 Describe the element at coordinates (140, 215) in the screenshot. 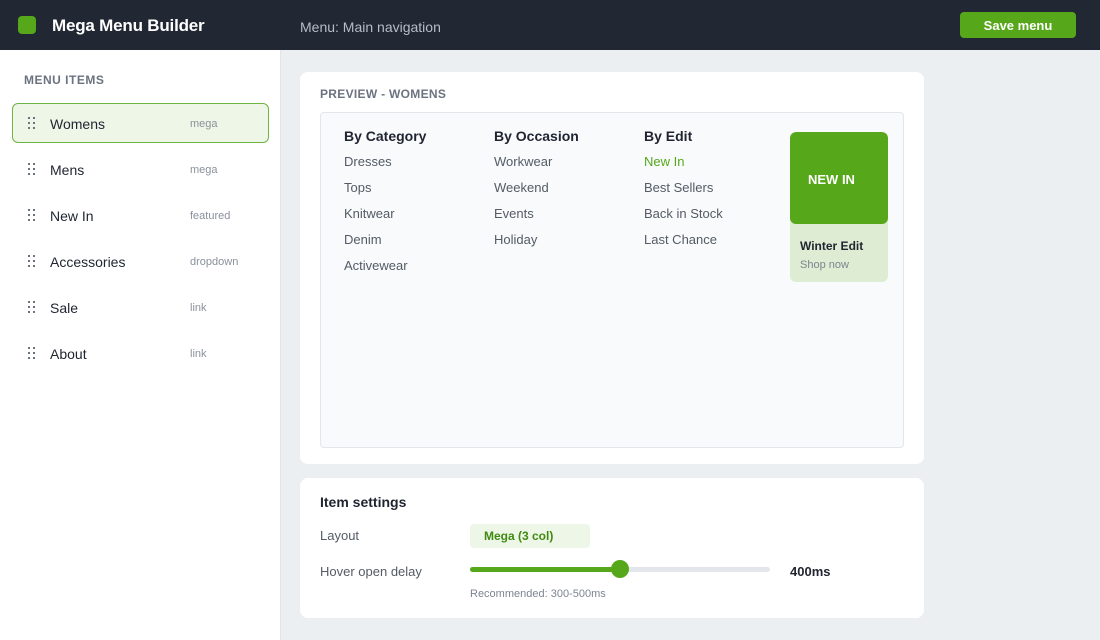

I see `sidebar-item-new-in: New In featured` at that location.